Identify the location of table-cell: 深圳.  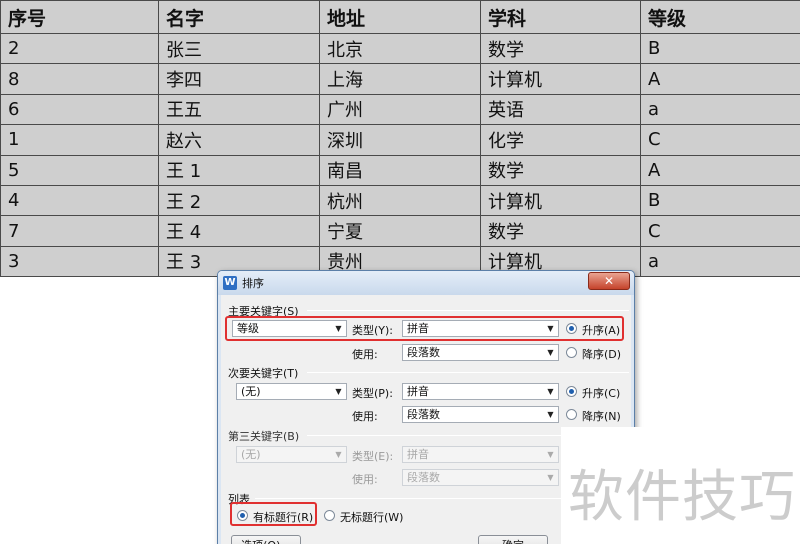
(400, 140).